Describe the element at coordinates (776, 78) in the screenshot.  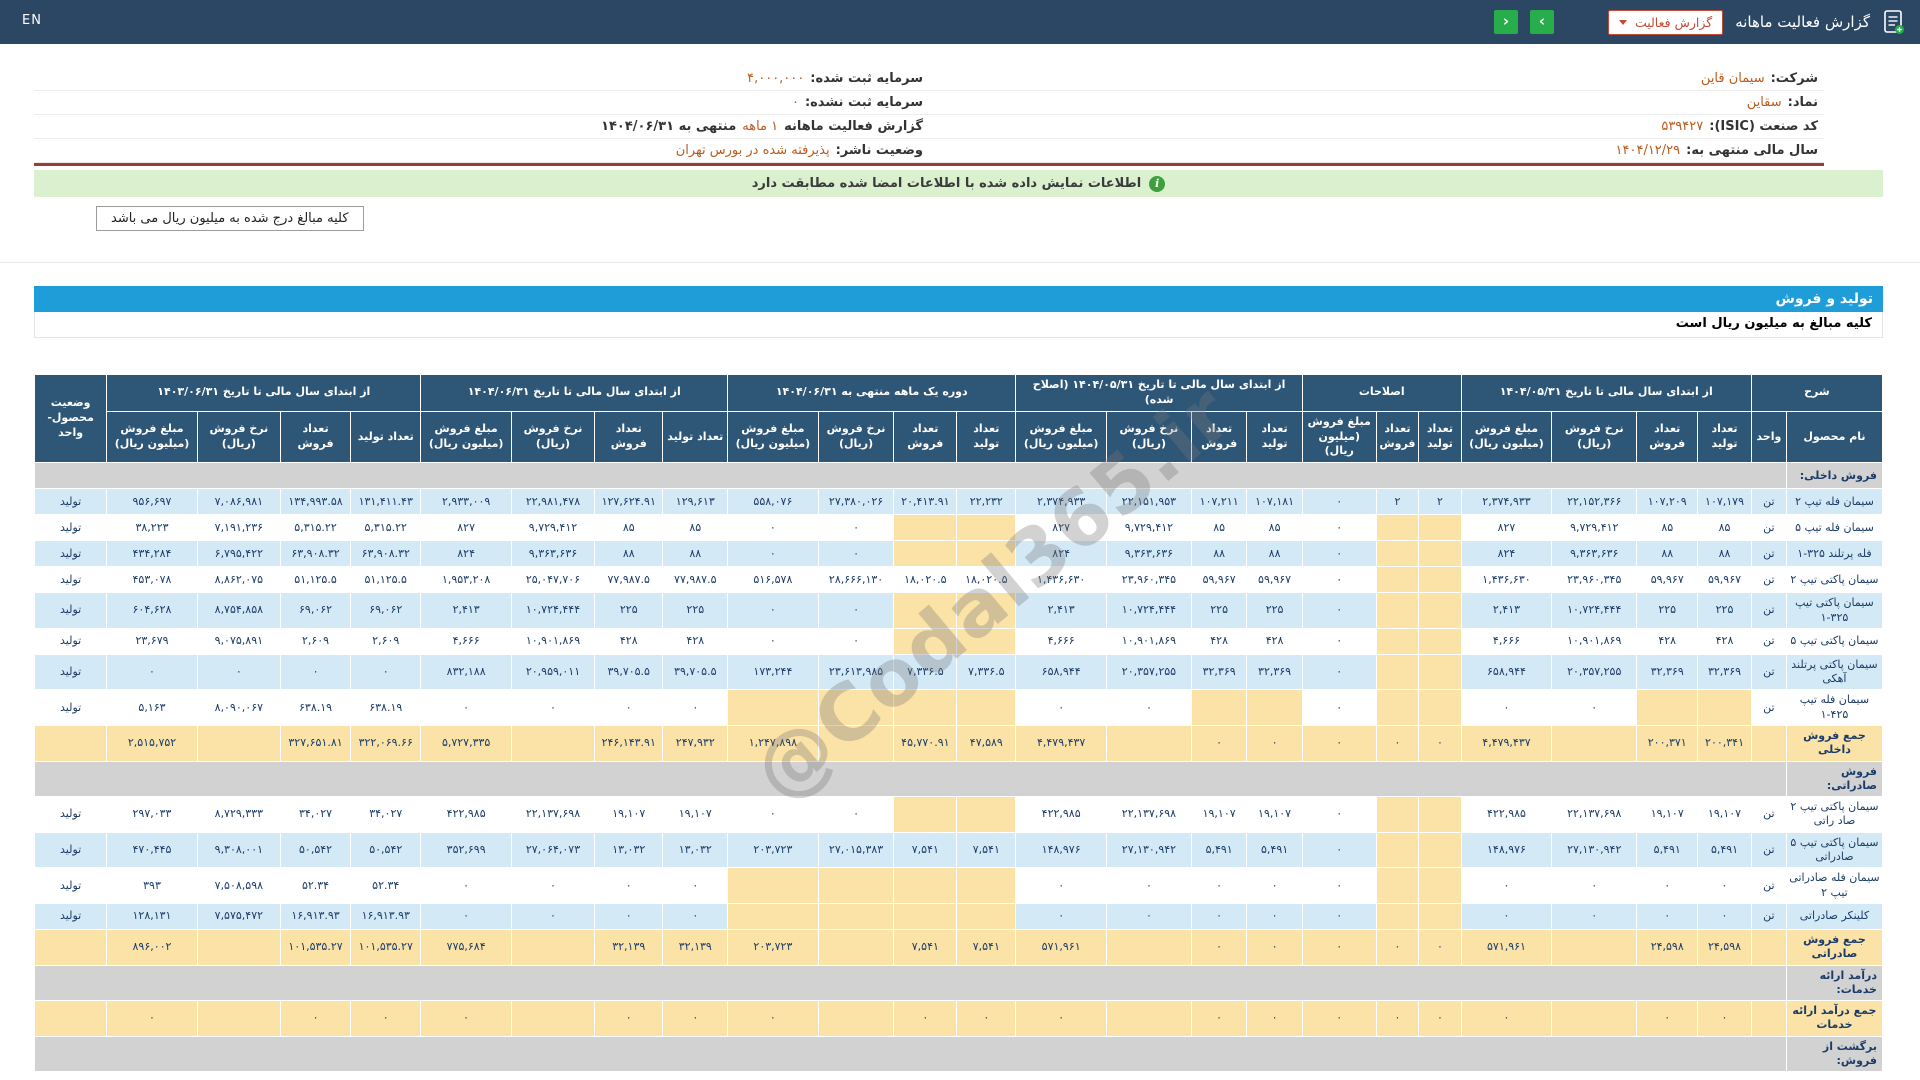
I see `info-value: ۴,۰۰۰,۰۰۰` at that location.